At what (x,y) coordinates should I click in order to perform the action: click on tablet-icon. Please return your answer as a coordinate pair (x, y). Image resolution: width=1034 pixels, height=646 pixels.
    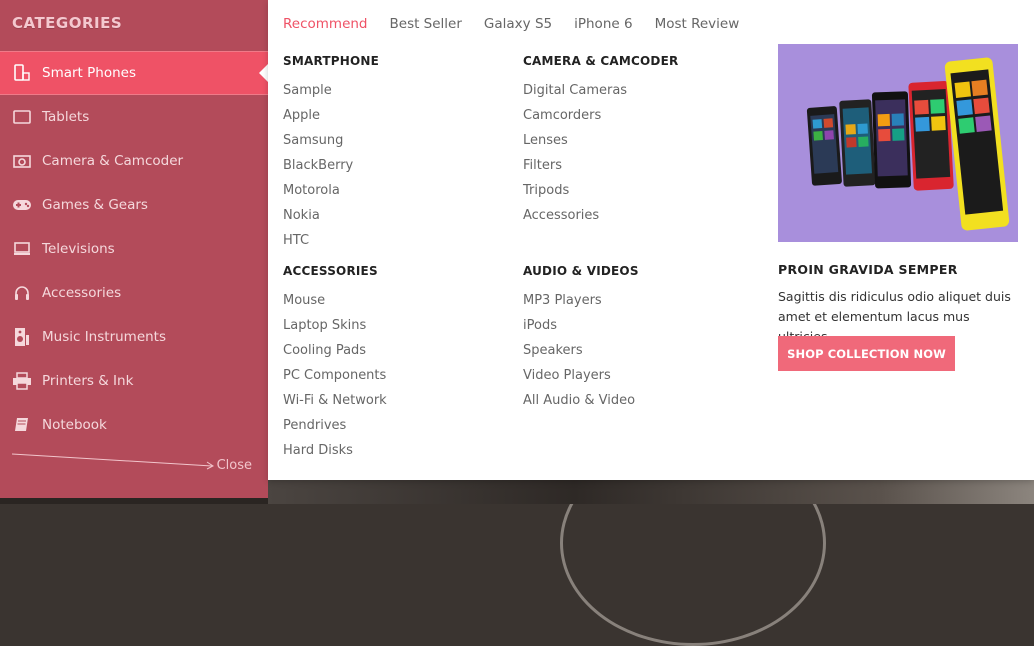
    Looking at the image, I should click on (22, 117).